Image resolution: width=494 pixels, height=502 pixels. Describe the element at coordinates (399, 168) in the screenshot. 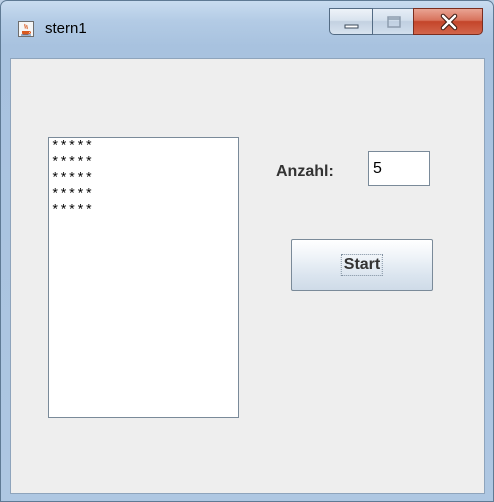

I see `anzahl-input: 5` at that location.